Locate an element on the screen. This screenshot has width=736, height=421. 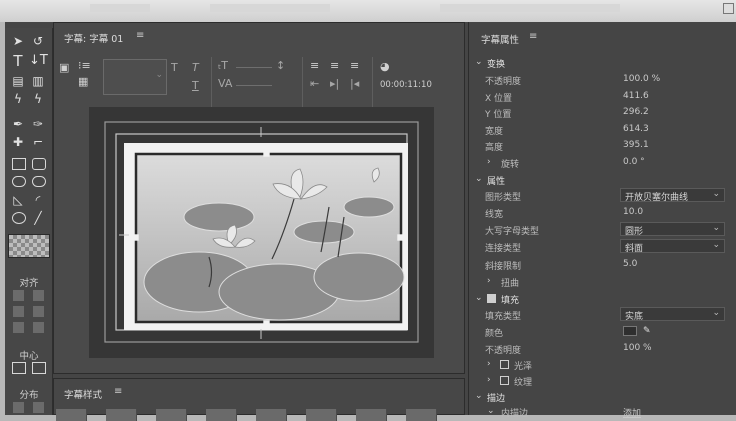
font-size-icon: ₜT is located at coordinates (223, 65).